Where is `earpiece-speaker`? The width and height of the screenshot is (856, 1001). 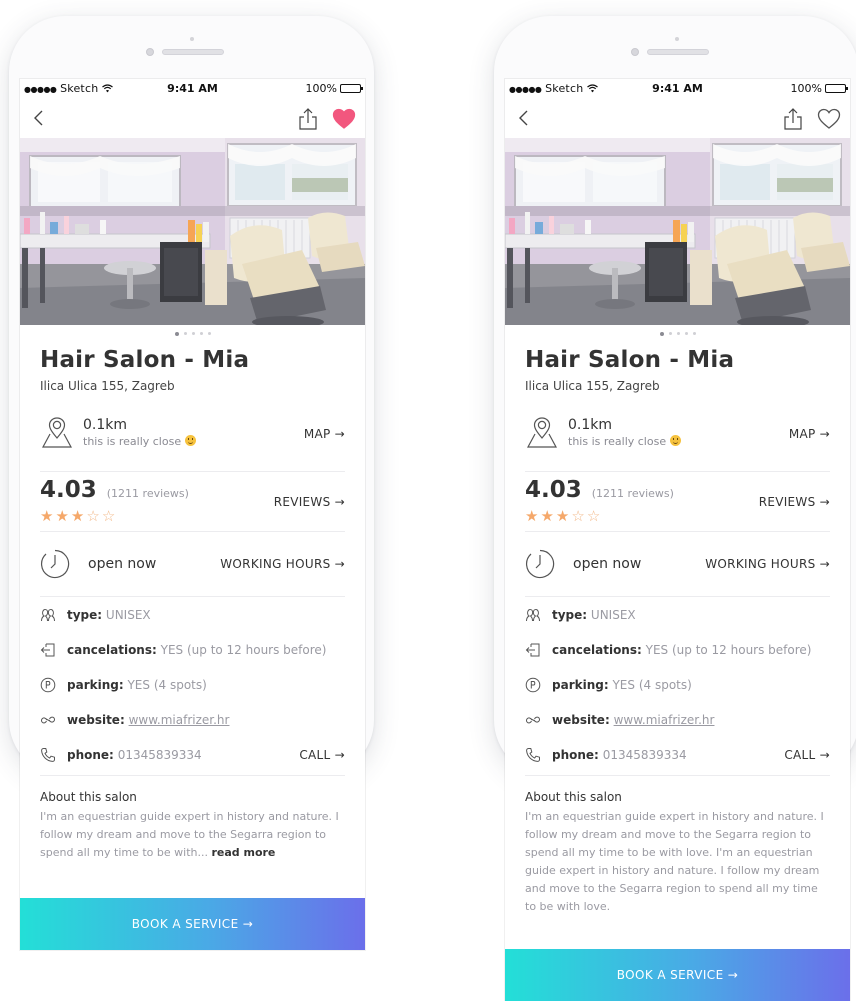 earpiece-speaker is located at coordinates (678, 52).